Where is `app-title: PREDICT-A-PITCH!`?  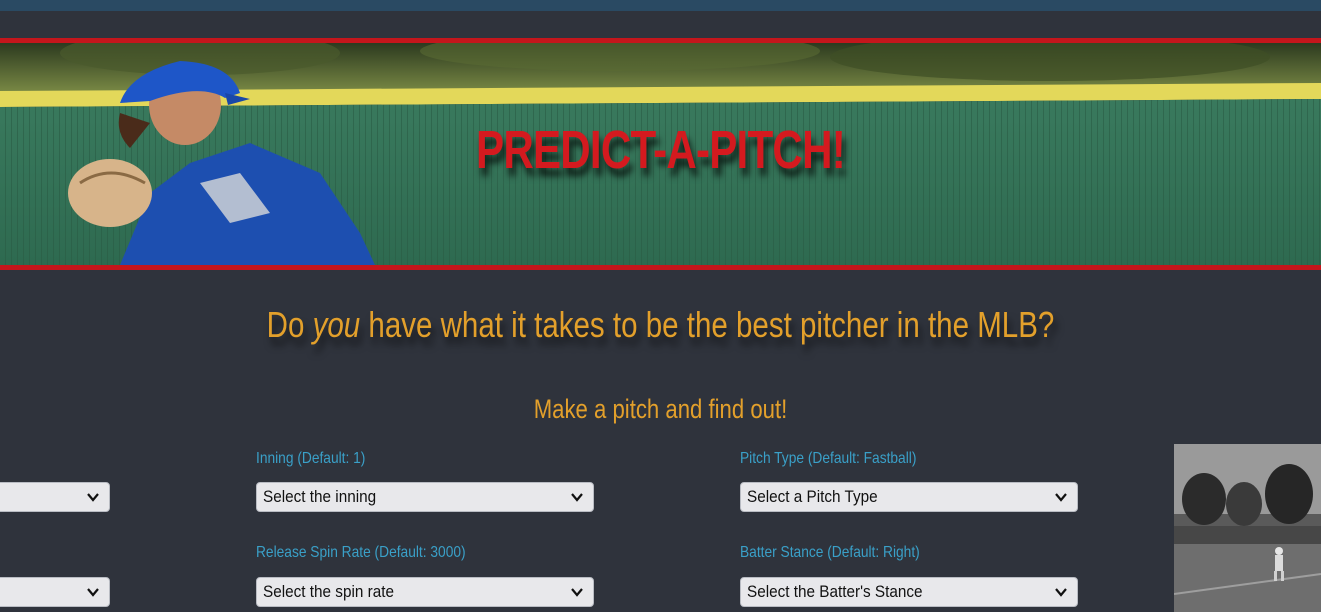 app-title: PREDICT-A-PITCH! is located at coordinates (661, 150).